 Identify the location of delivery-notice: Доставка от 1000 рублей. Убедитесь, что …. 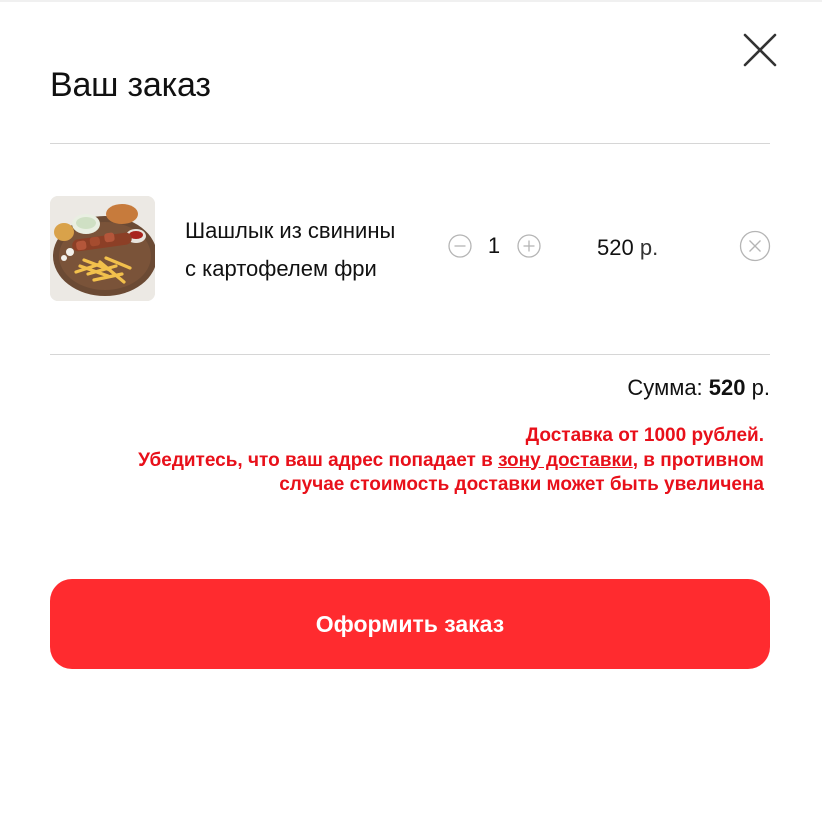
(404, 461).